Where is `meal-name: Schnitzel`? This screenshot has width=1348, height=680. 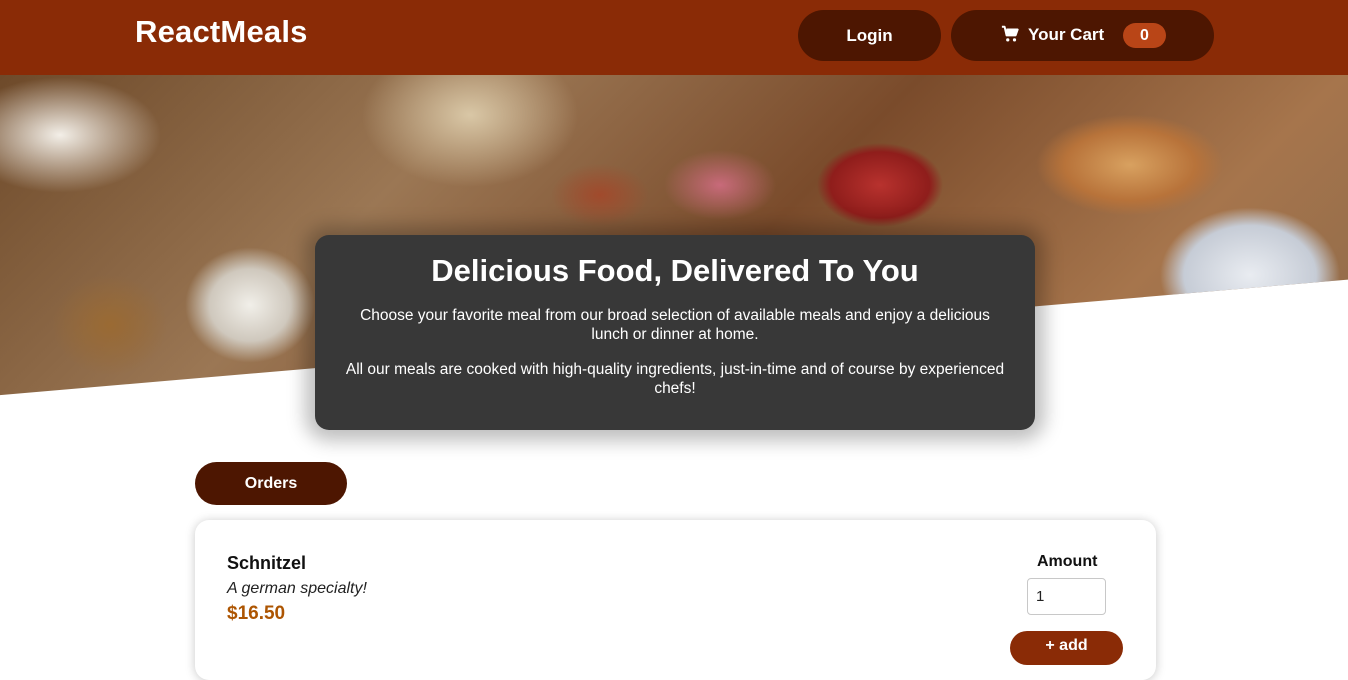
meal-name: Schnitzel is located at coordinates (267, 563).